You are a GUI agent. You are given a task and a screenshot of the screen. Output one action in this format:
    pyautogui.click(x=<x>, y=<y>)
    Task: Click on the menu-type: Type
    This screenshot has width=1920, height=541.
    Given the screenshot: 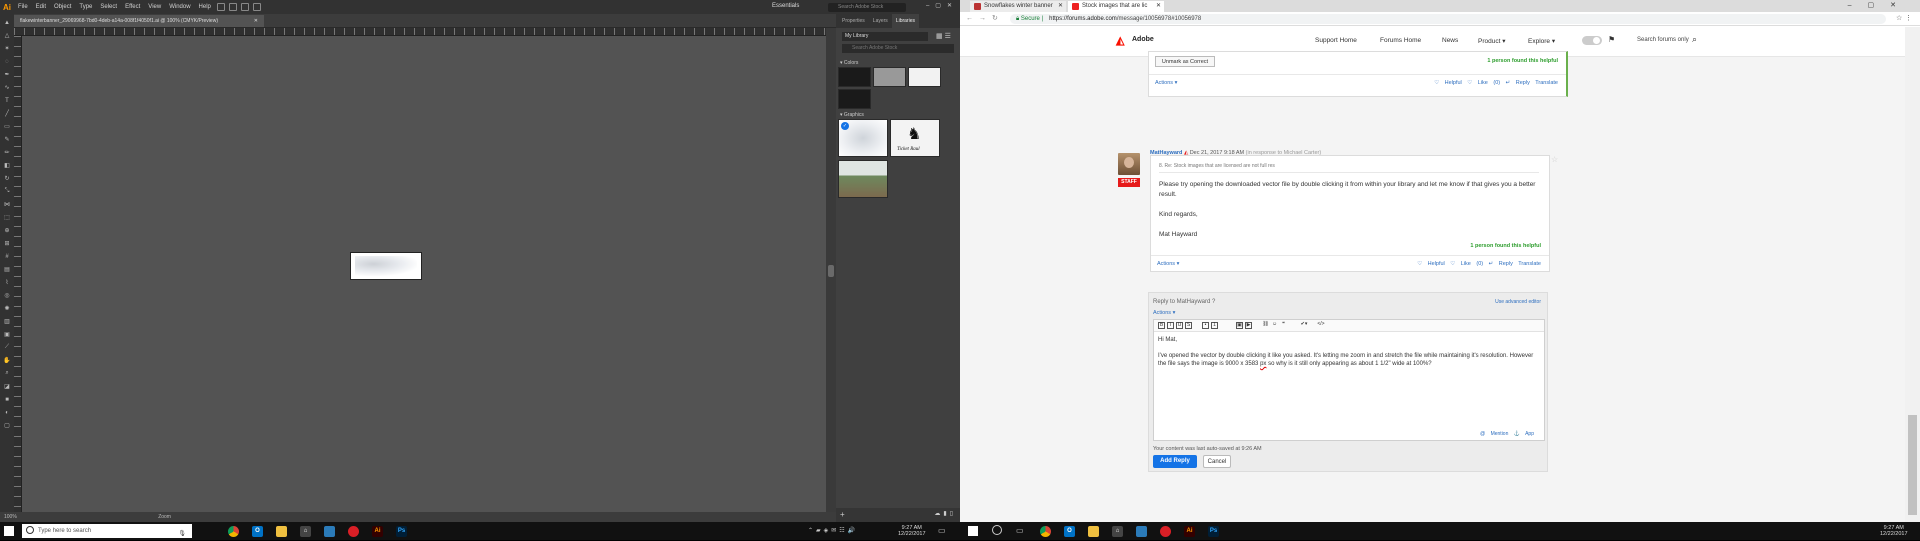 What is the action you would take?
    pyautogui.click(x=85, y=7)
    